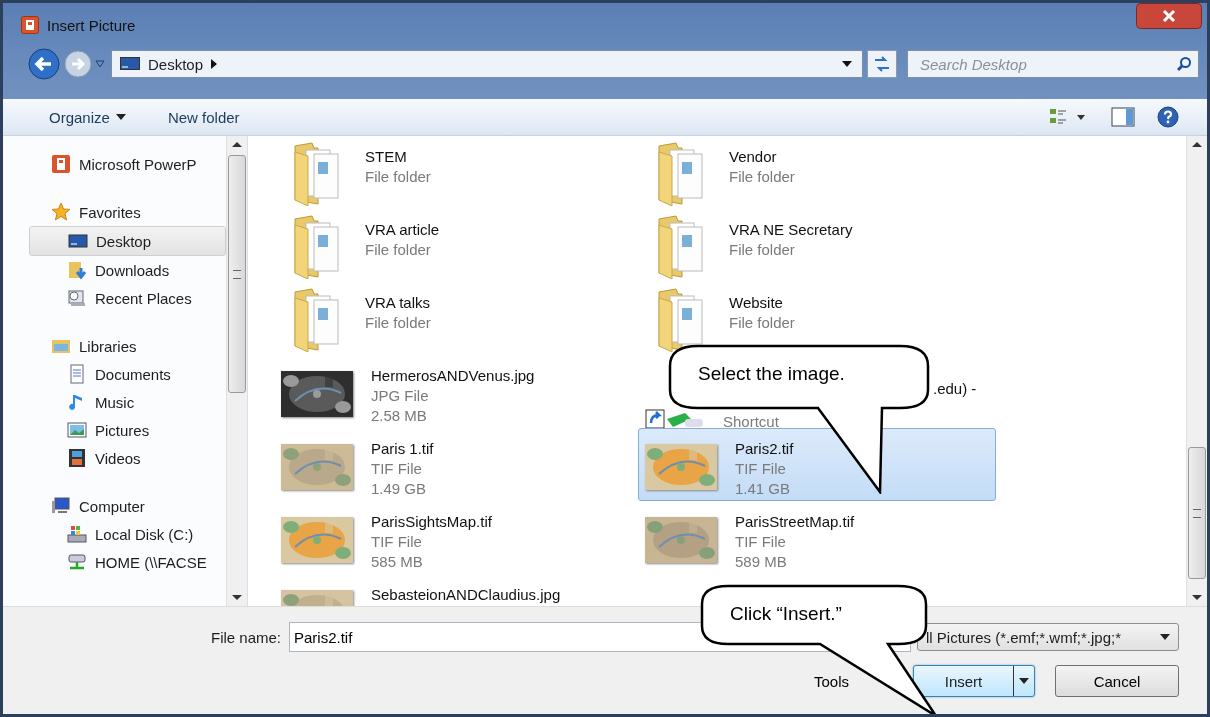  I want to click on window-title: Insert Picture, so click(91, 25).